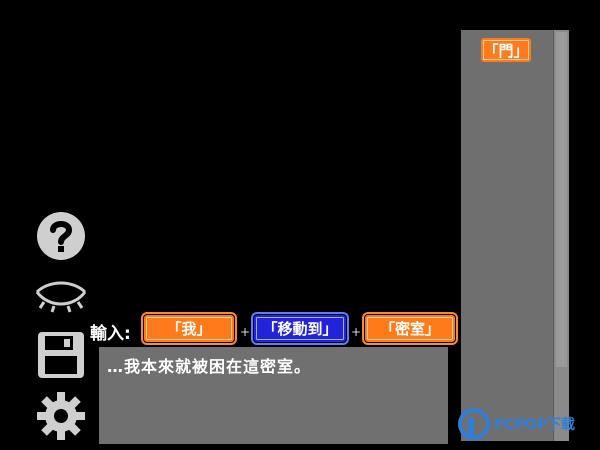 This screenshot has height=450, width=600. What do you see at coordinates (273, 395) in the screenshot?
I see `dialogue-box: …我本來就被困在這密室。` at bounding box center [273, 395].